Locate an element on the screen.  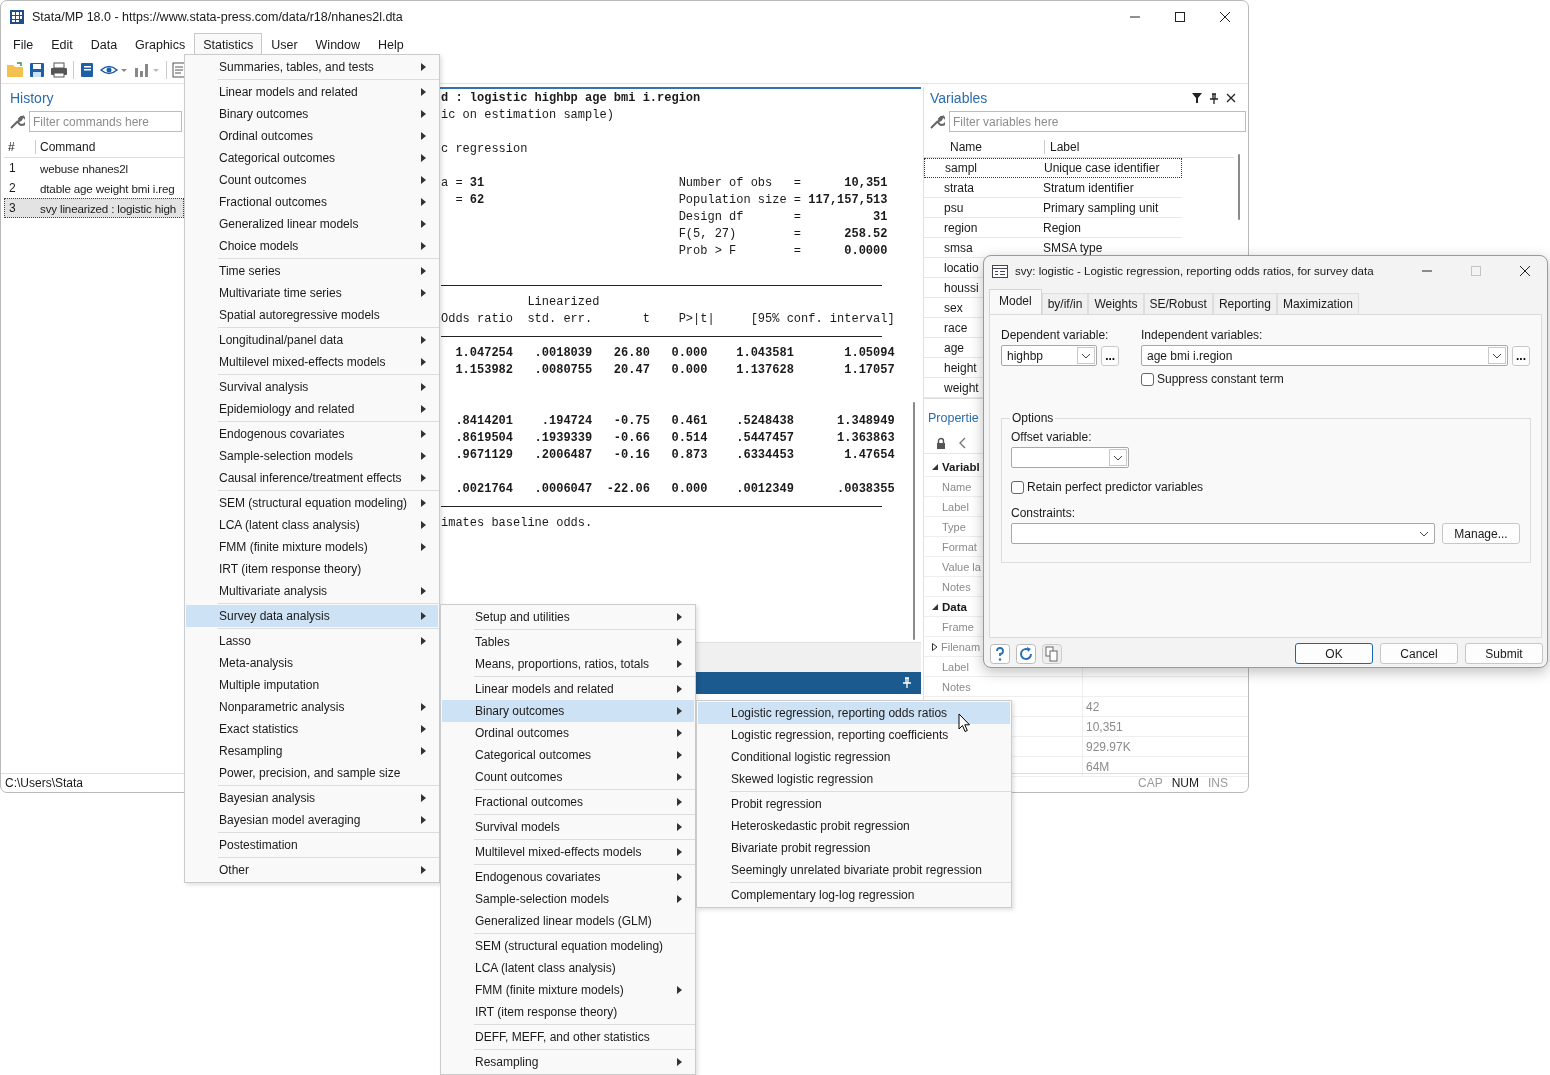
menu-item: Choice models is located at coordinates (312, 246).